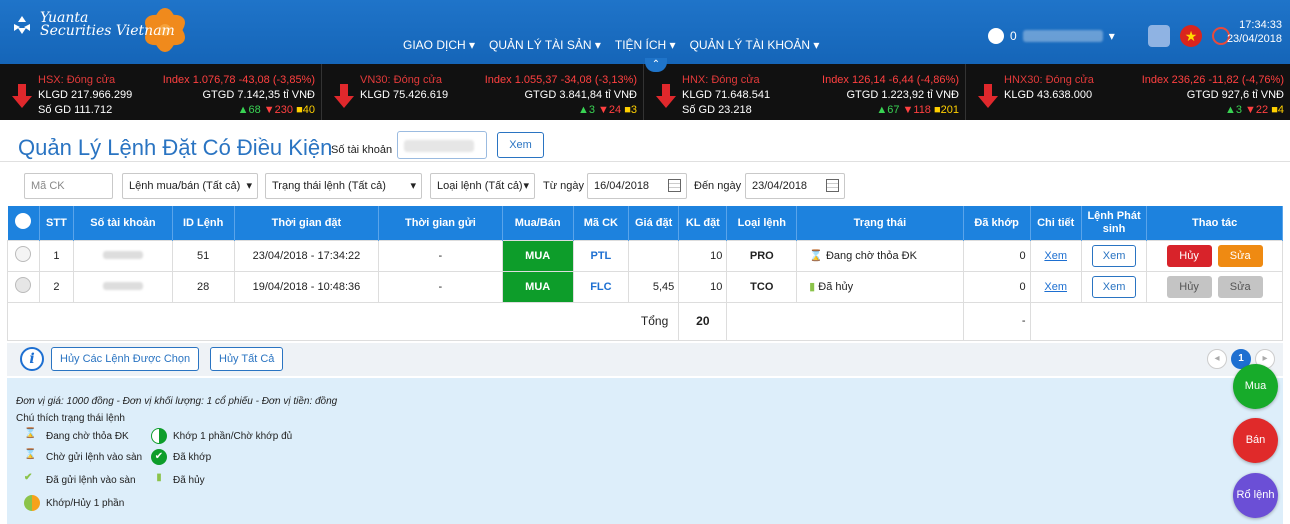 The height and width of the screenshot is (524, 1290). Describe the element at coordinates (442, 145) in the screenshot. I see `account-select` at that location.